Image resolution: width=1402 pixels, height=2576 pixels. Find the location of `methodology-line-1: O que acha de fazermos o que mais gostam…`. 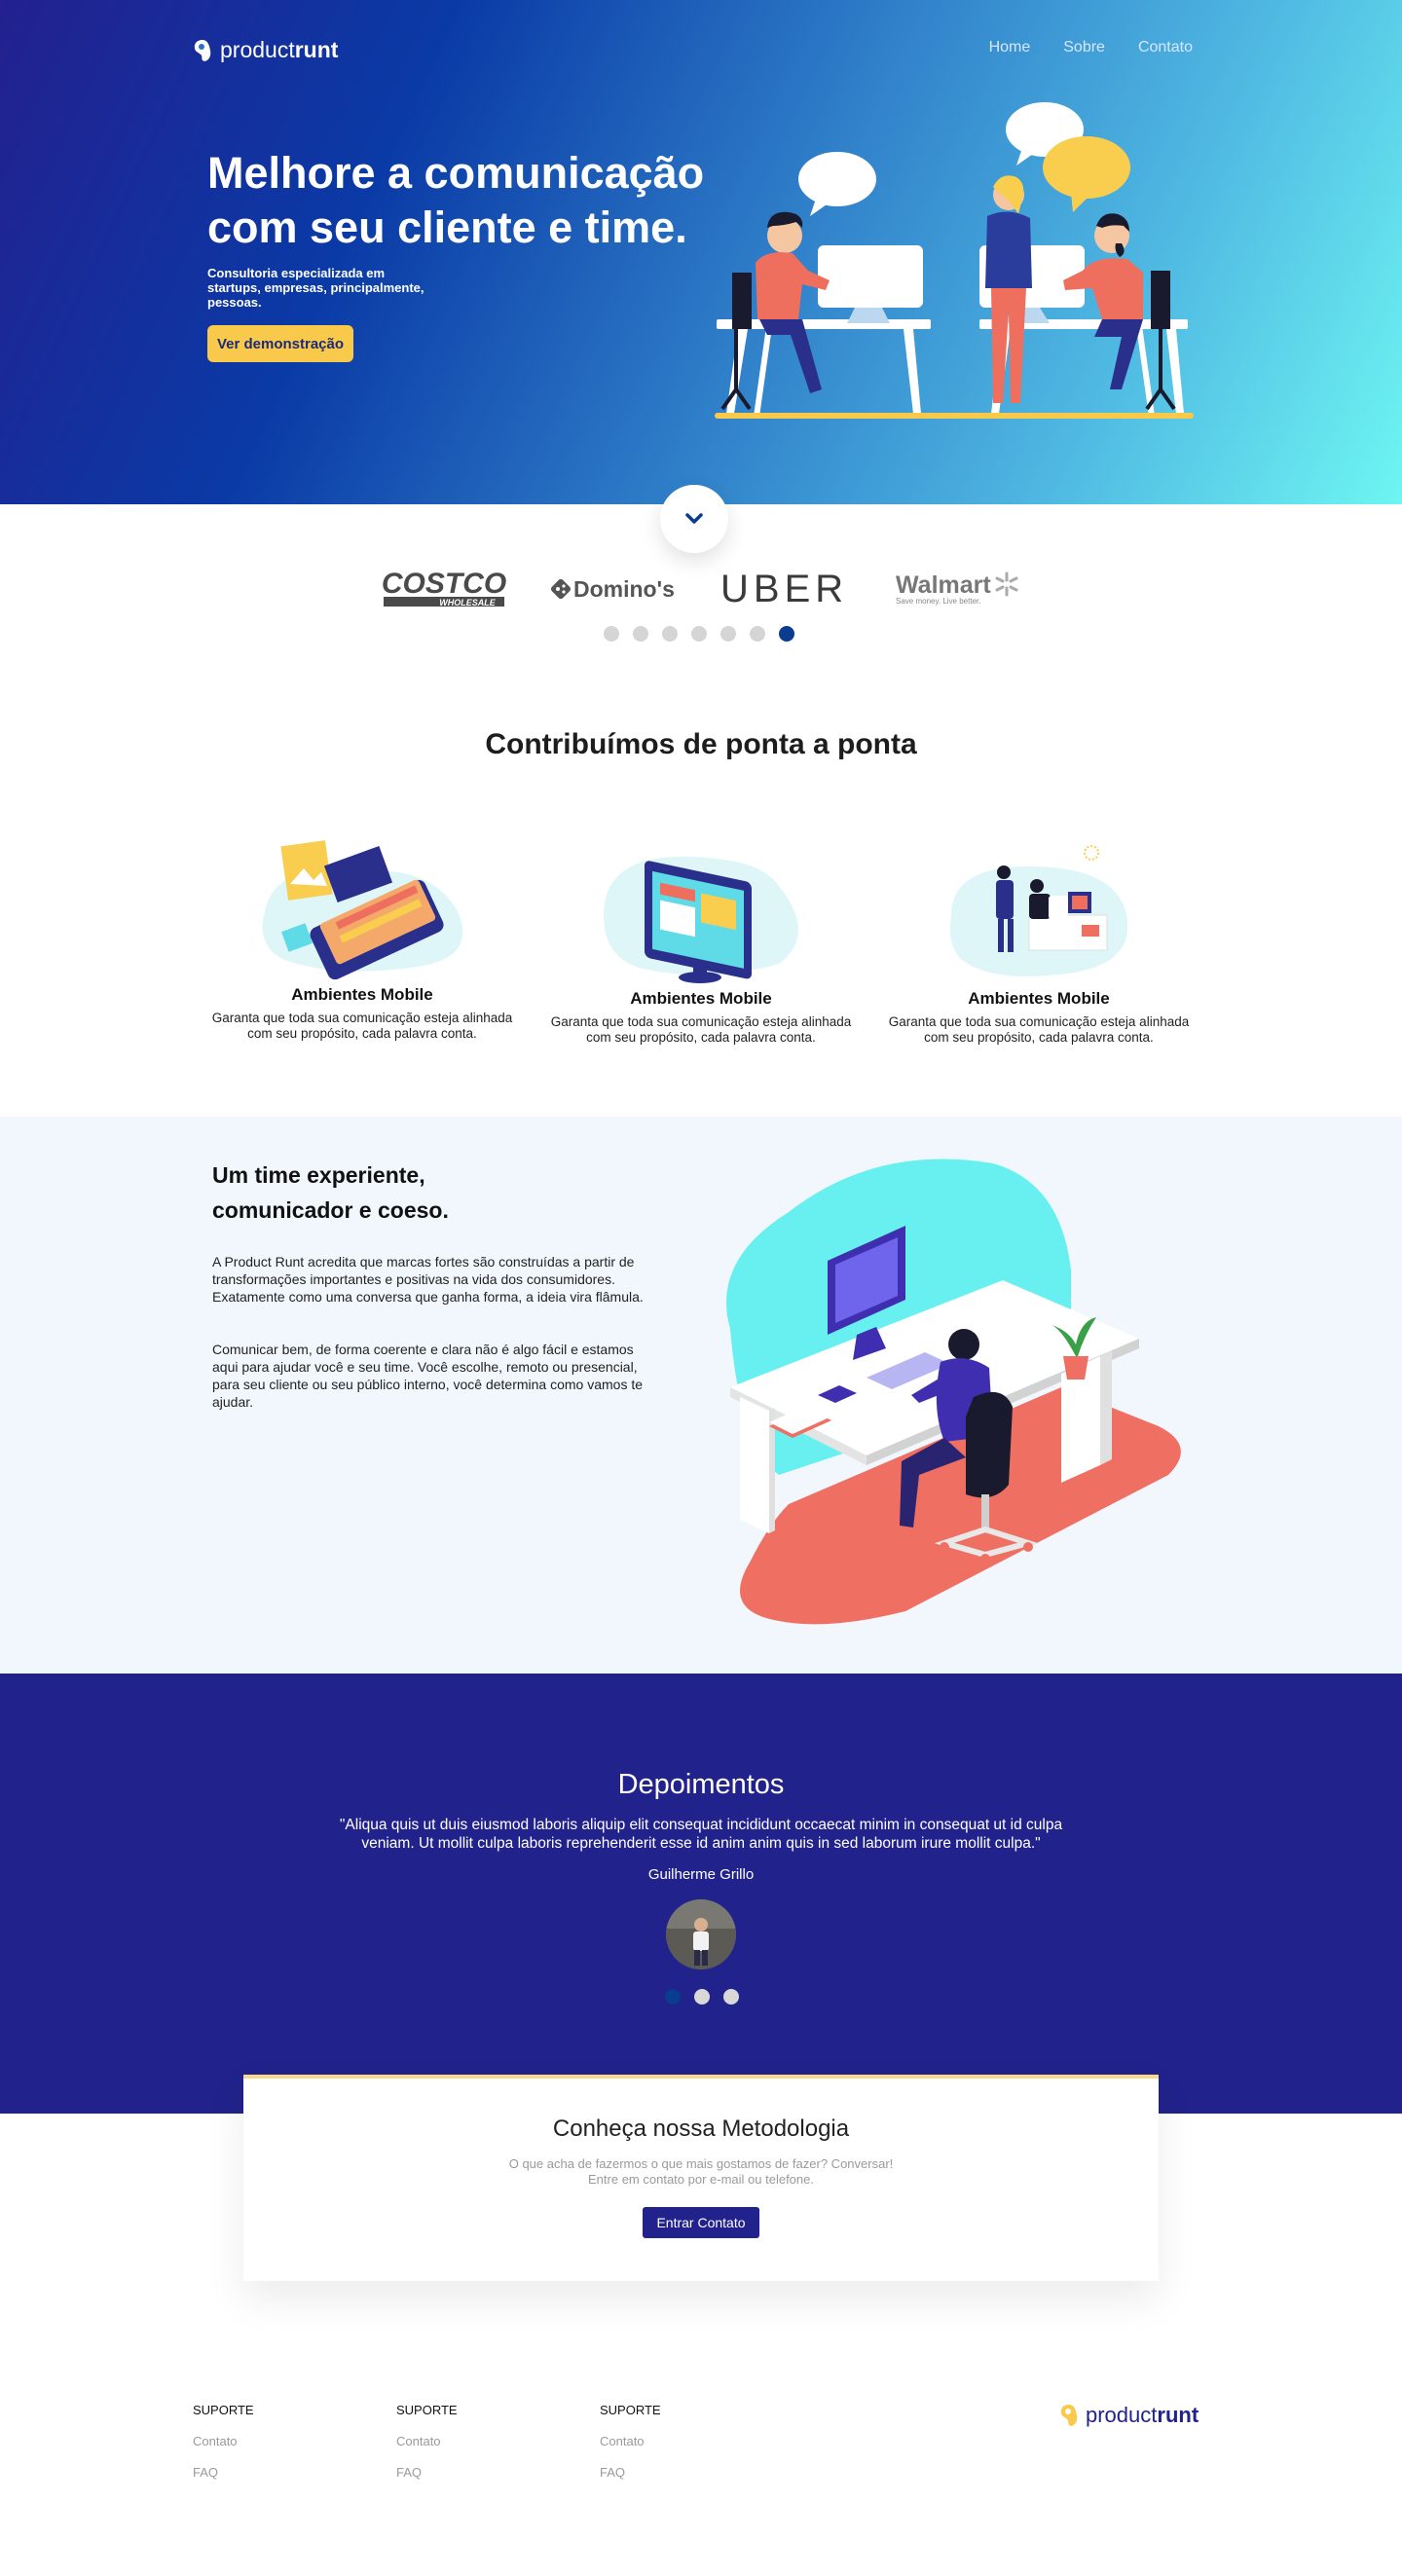

methodology-line-1: O que acha de fazermos o que mais gostam… is located at coordinates (701, 2163).